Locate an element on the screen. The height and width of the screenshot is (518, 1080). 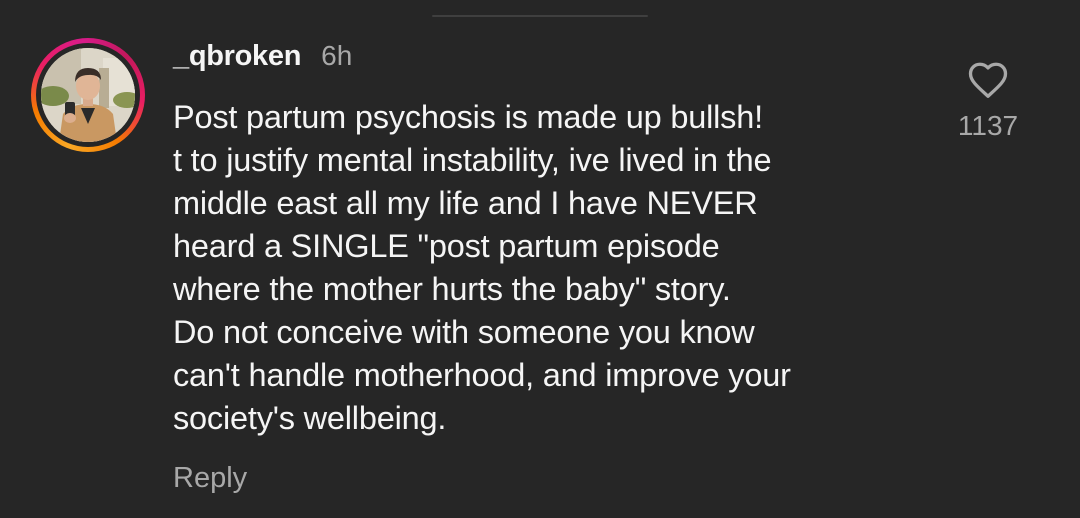
avatar is located at coordinates (88, 95).